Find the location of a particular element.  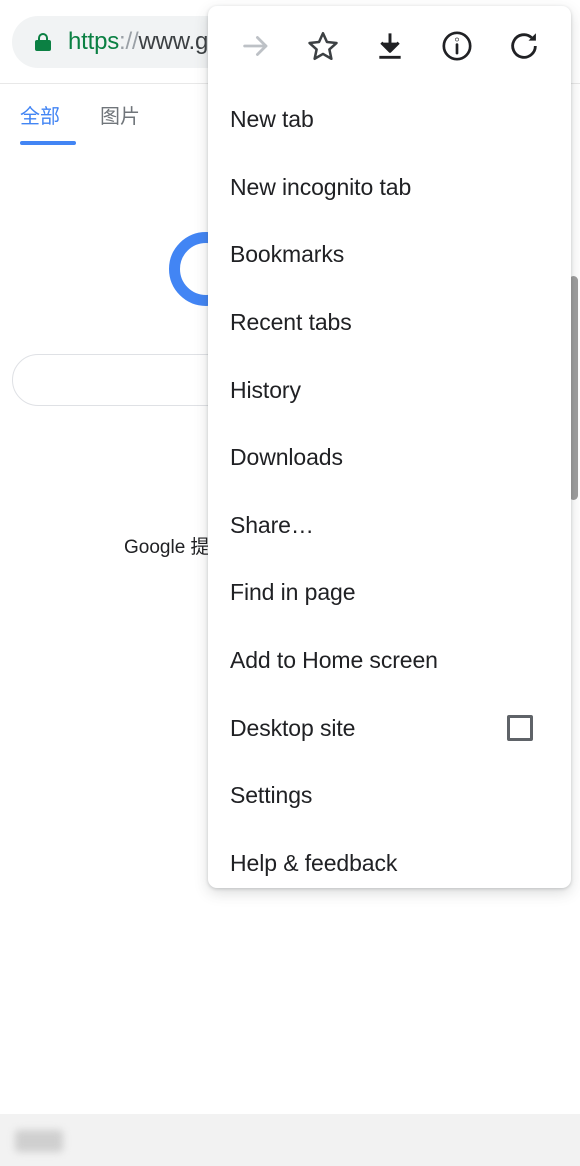

menu-item-label: Settings is located at coordinates (271, 795).